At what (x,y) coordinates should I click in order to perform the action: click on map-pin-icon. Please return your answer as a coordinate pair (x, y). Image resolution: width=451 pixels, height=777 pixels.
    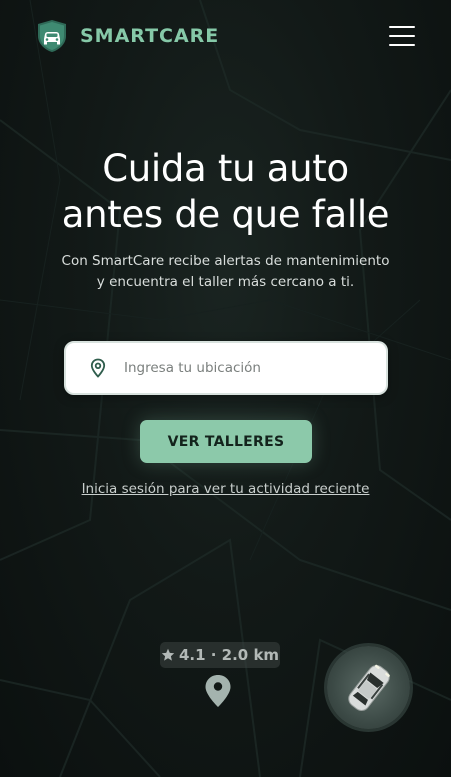
    Looking at the image, I should click on (218, 691).